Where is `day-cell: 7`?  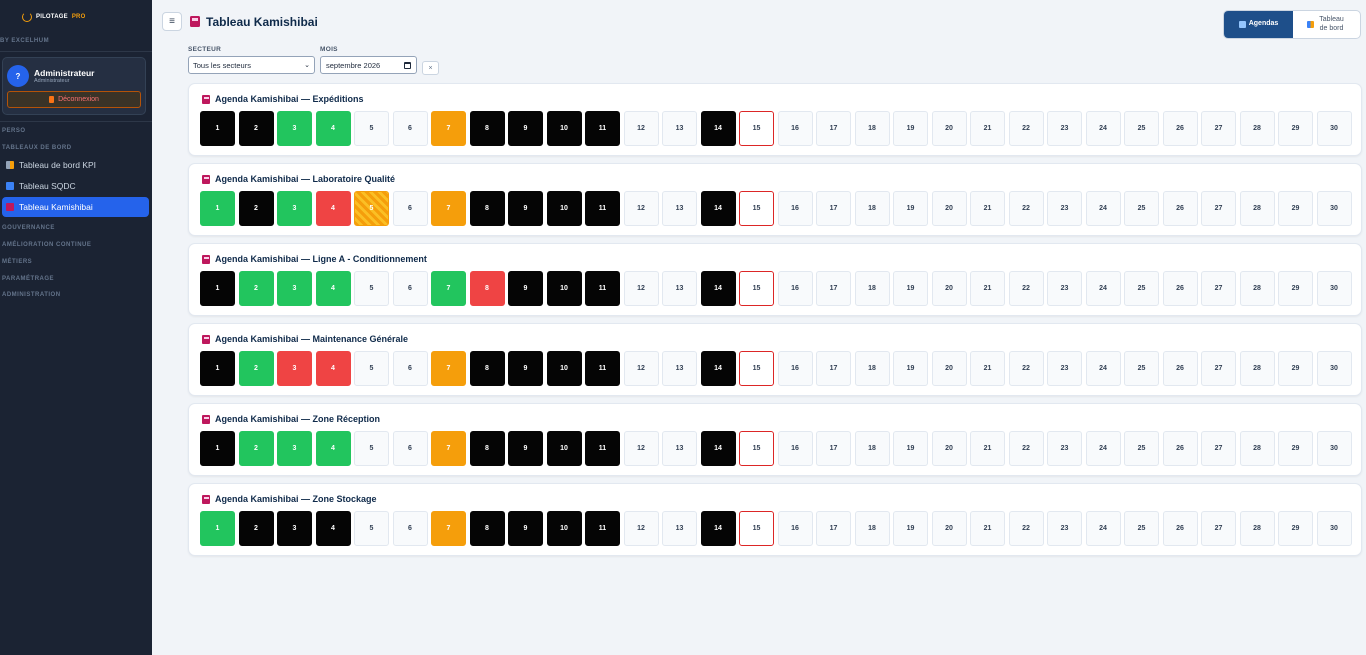
day-cell: 7 is located at coordinates (448, 208).